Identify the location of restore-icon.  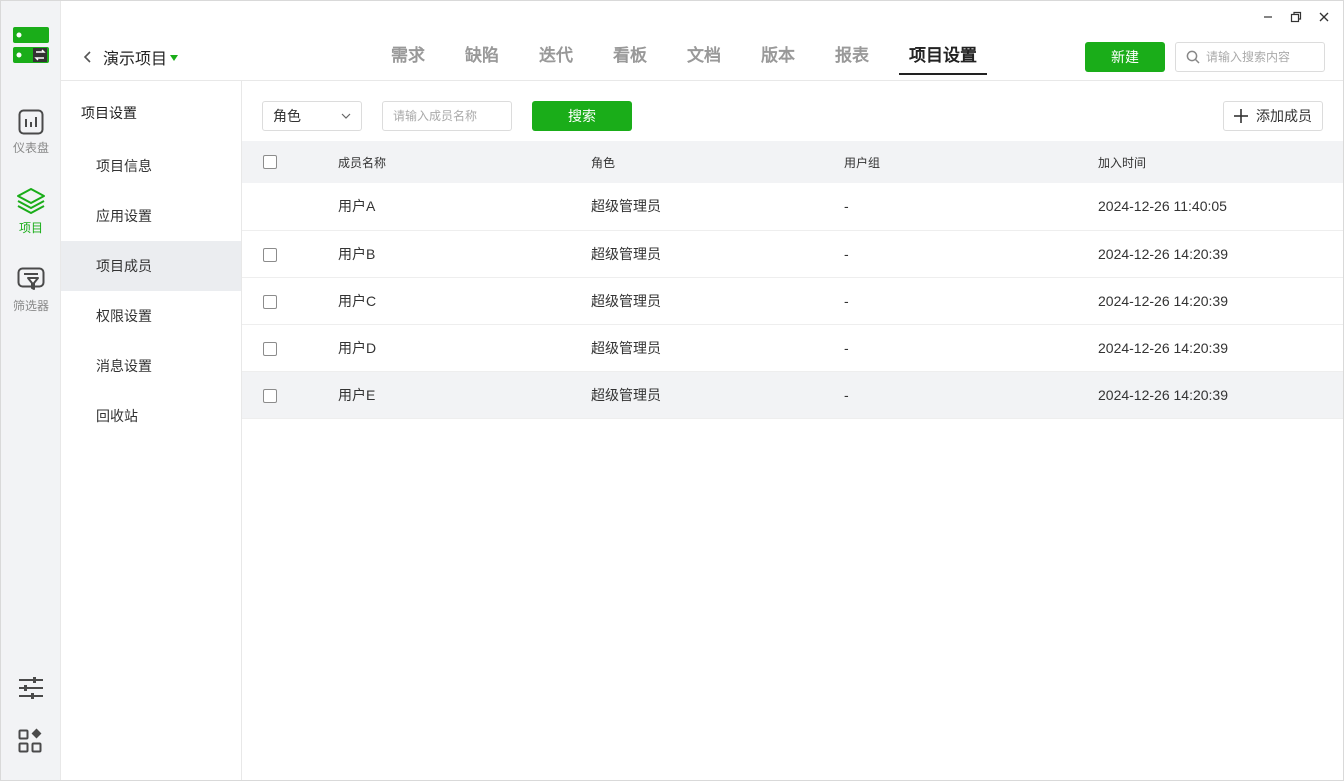
(1296, 17).